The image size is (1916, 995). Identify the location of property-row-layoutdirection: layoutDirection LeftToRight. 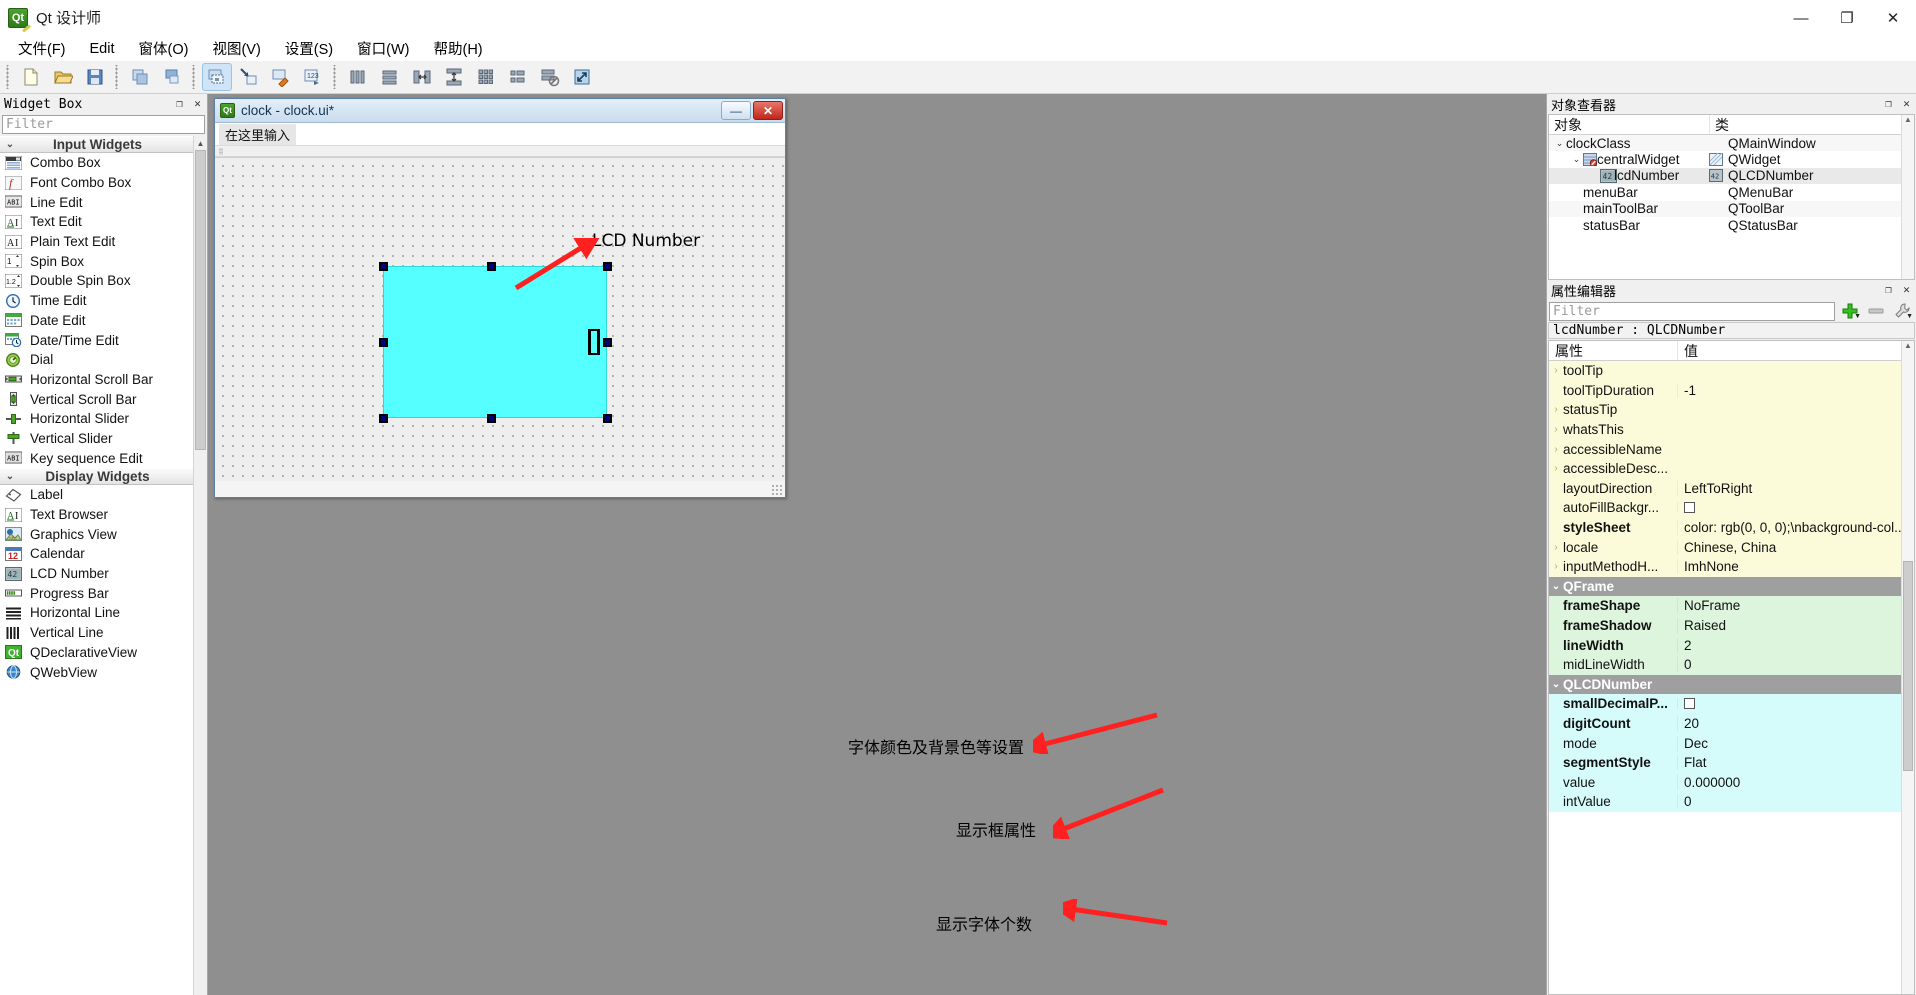
(1731, 488).